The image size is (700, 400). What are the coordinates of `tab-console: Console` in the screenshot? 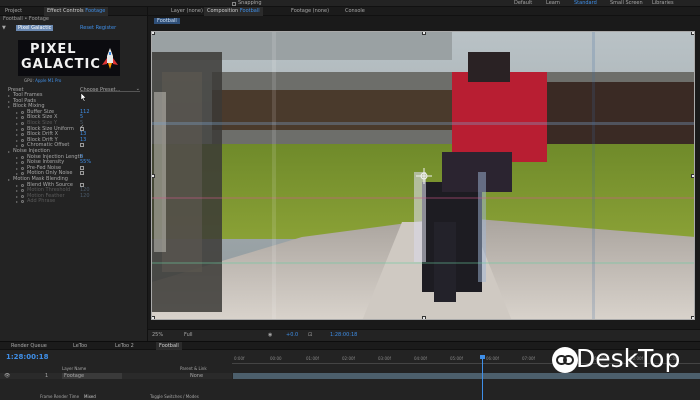 It's located at (355, 11).